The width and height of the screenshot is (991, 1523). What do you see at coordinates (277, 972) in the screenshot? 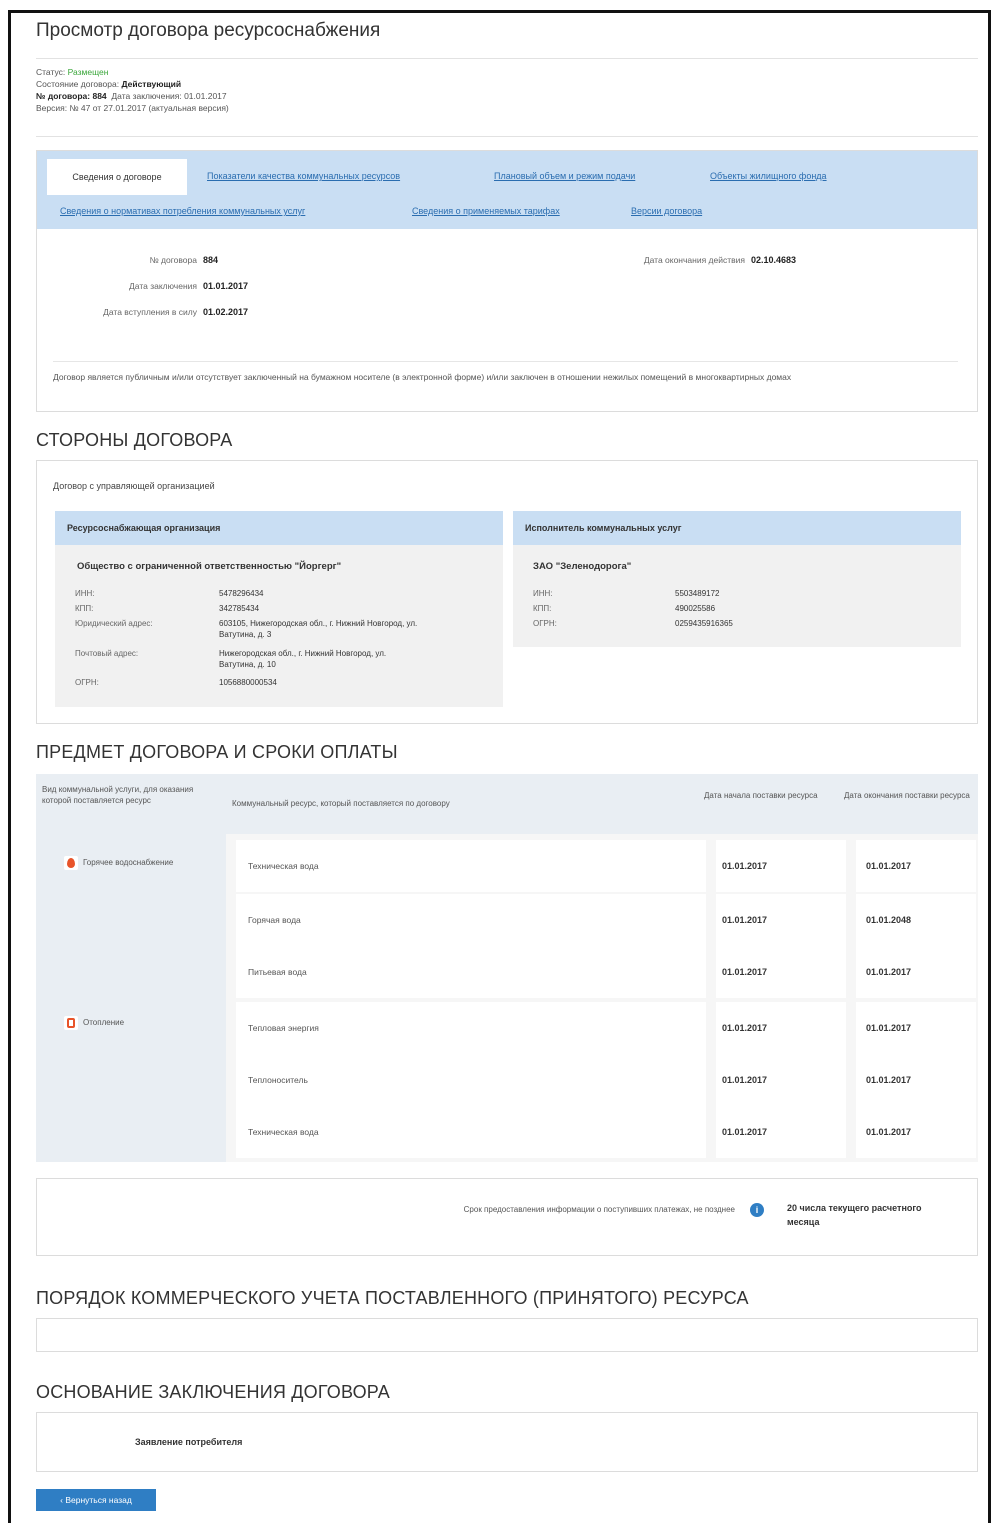
I see `resource-name: Питьевая вода` at bounding box center [277, 972].